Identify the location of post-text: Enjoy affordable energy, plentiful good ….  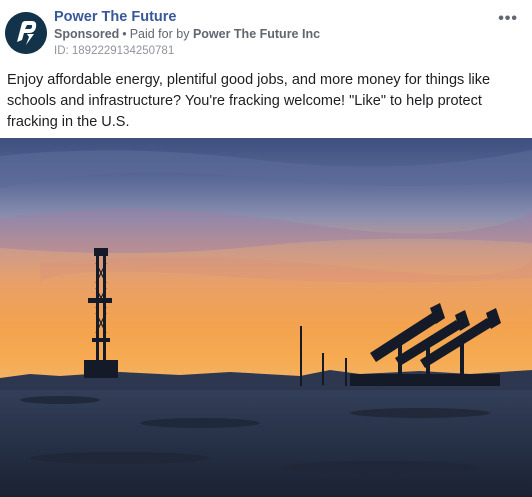
(249, 101).